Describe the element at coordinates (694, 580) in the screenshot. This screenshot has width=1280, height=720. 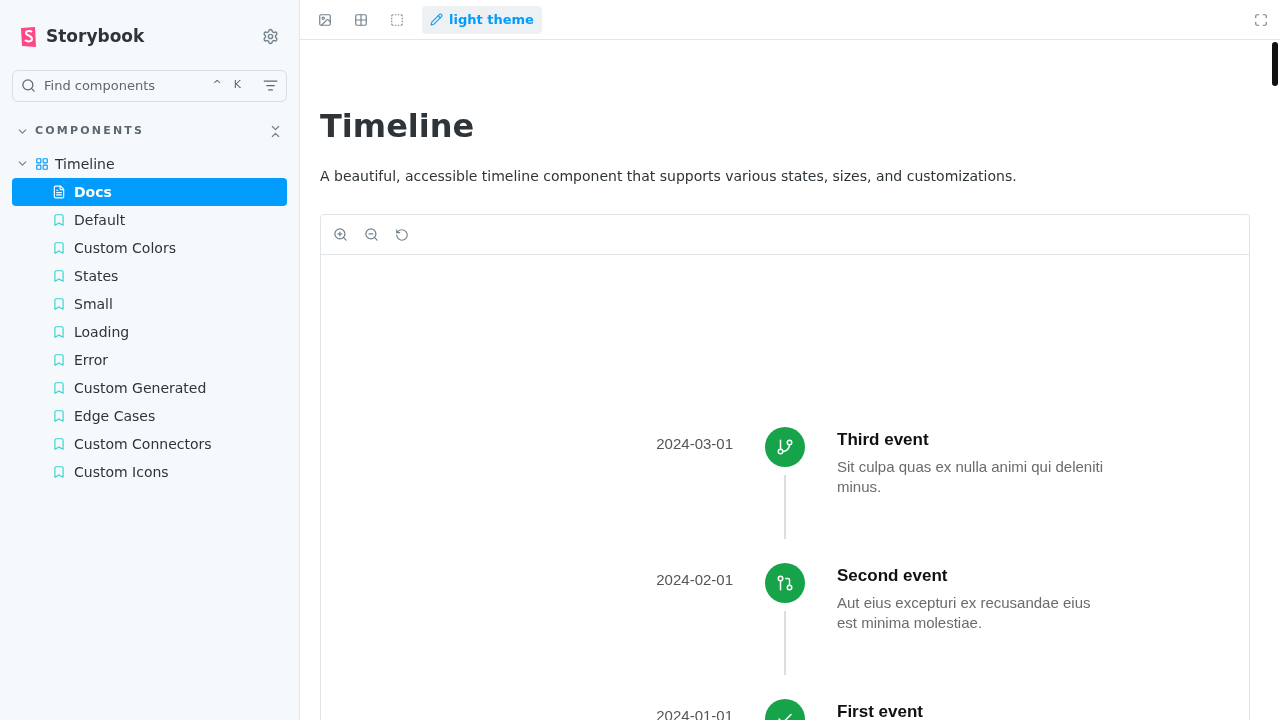
I see `event-date: 2024-02-01` at that location.